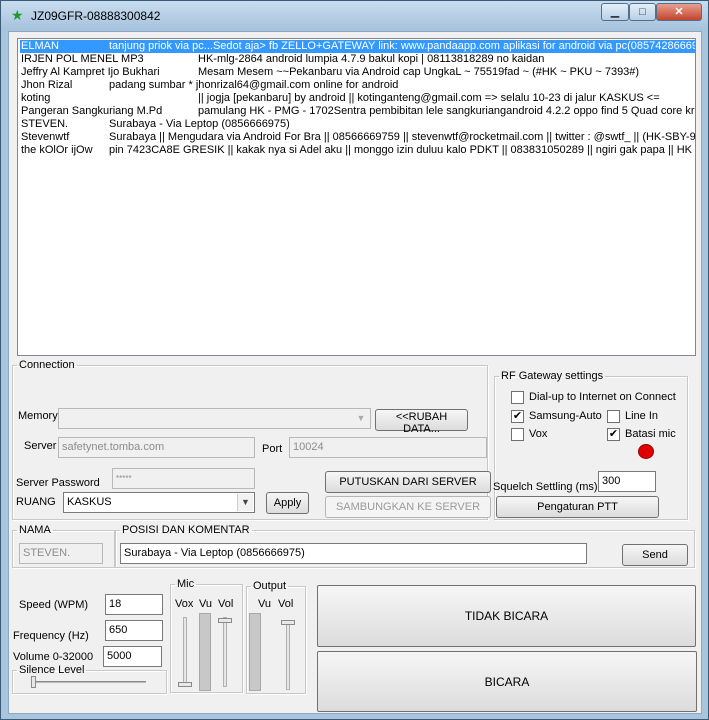 The height and width of the screenshot is (720, 709). What do you see at coordinates (679, 12) in the screenshot?
I see `close-button: ✕` at bounding box center [679, 12].